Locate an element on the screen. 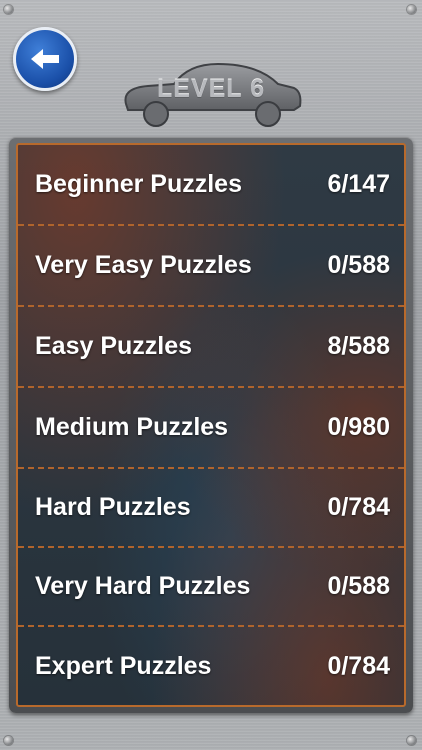 The height and width of the screenshot is (750, 422). level-badge: LEVEL 6 is located at coordinates (211, 95).